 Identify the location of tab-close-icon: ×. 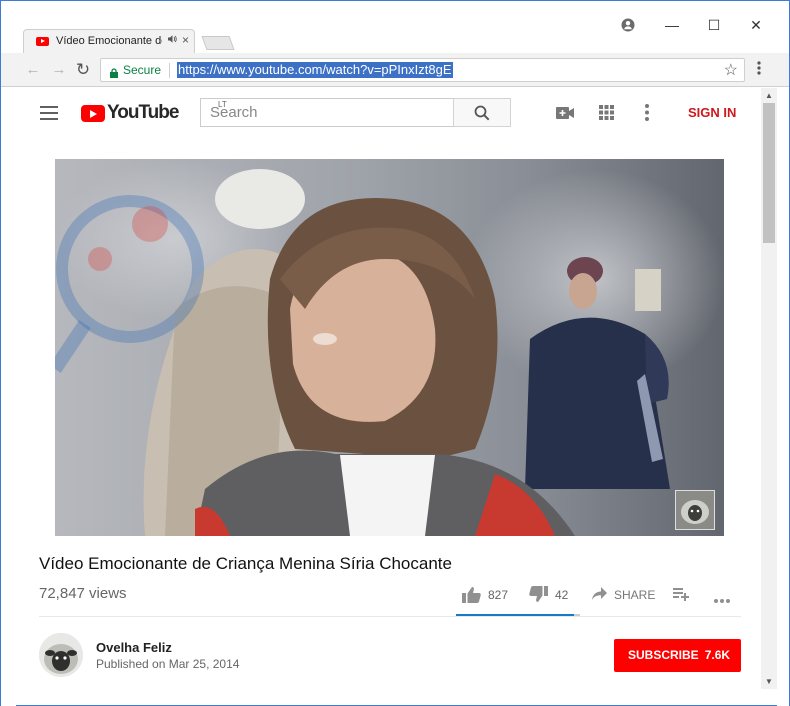
(185, 40).